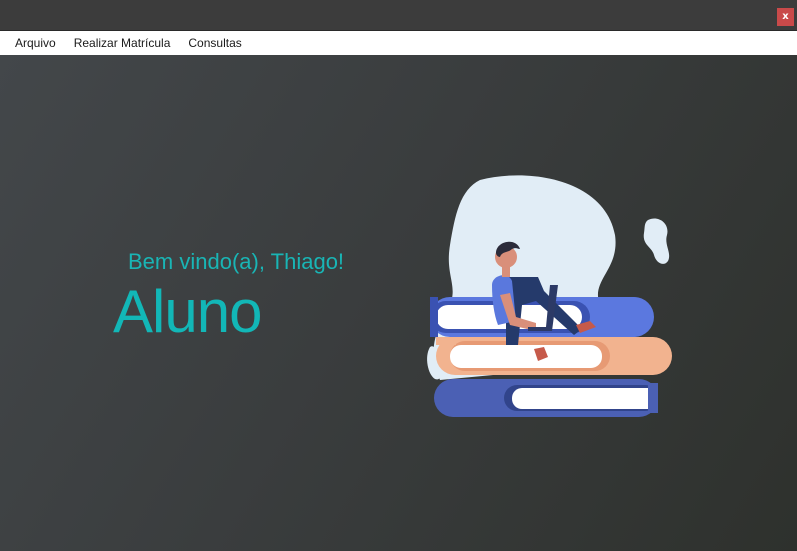 This screenshot has width=797, height=551. What do you see at coordinates (214, 43) in the screenshot?
I see `menu-consultas: Consultas` at bounding box center [214, 43].